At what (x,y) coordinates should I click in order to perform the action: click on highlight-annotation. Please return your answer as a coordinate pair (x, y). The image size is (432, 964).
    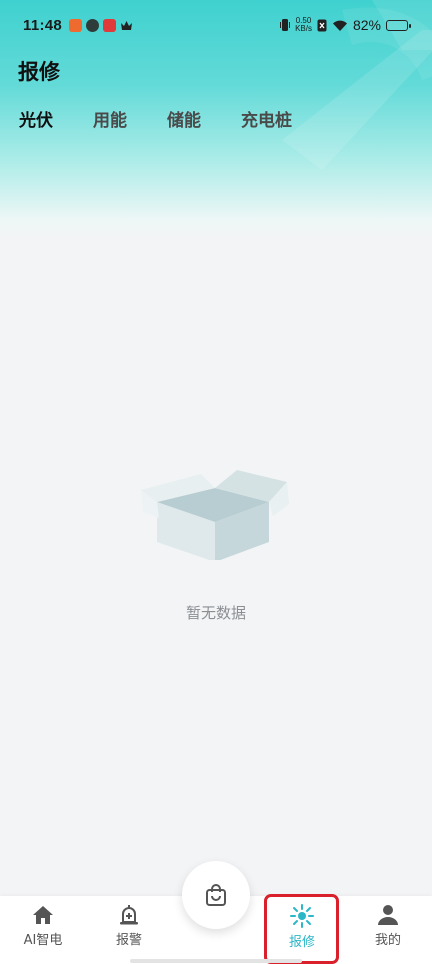
    Looking at the image, I should click on (301, 929).